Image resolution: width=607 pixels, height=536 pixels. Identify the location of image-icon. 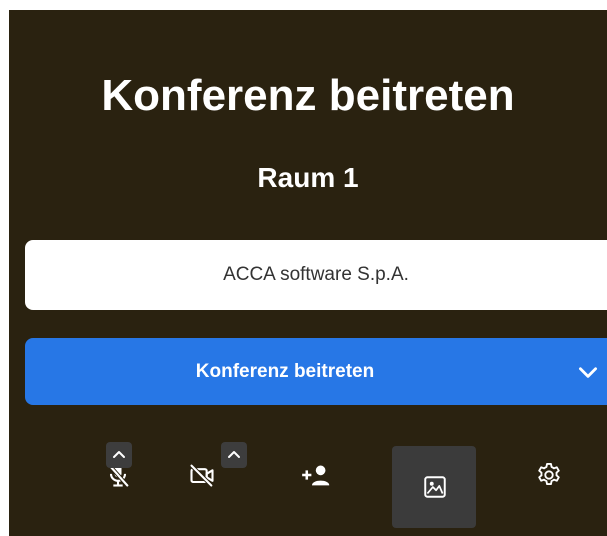
(435, 487).